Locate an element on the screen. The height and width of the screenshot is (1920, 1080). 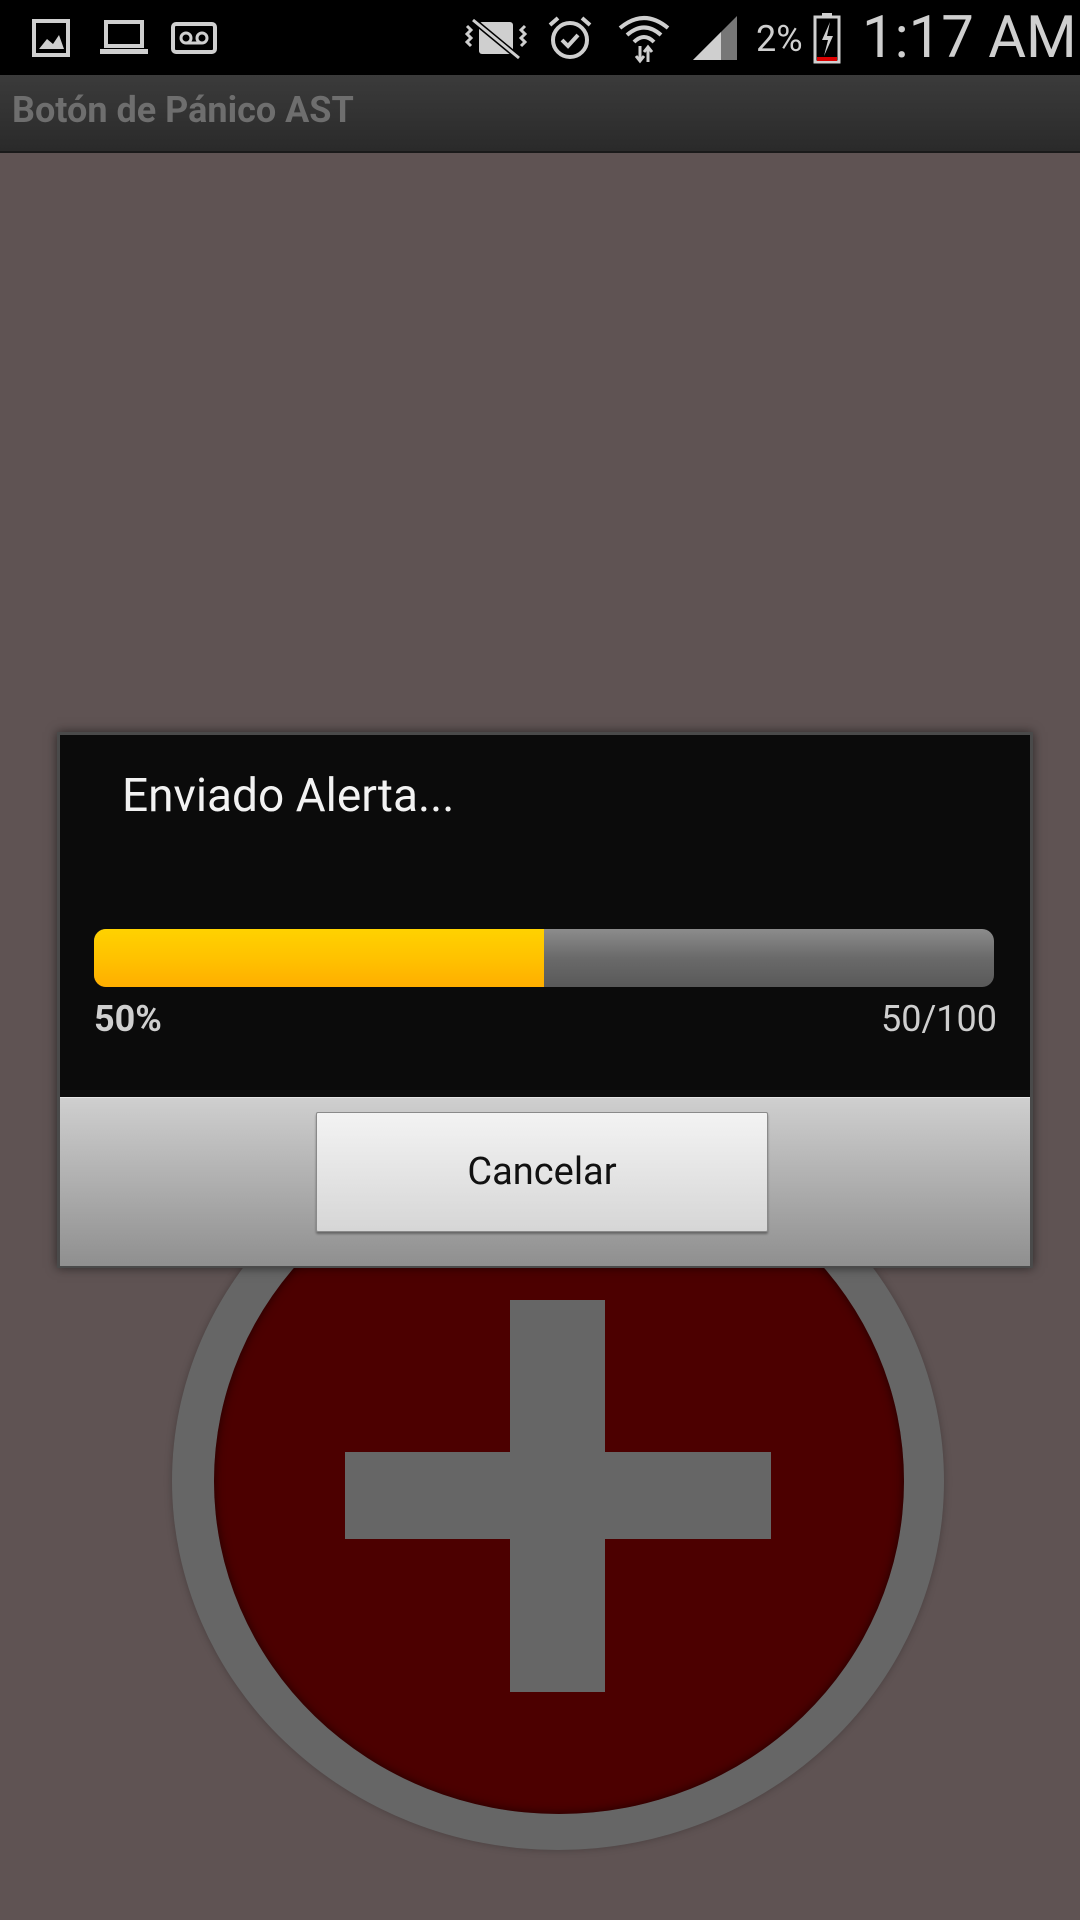
cancel-button: Cancelar is located at coordinates (542, 1172).